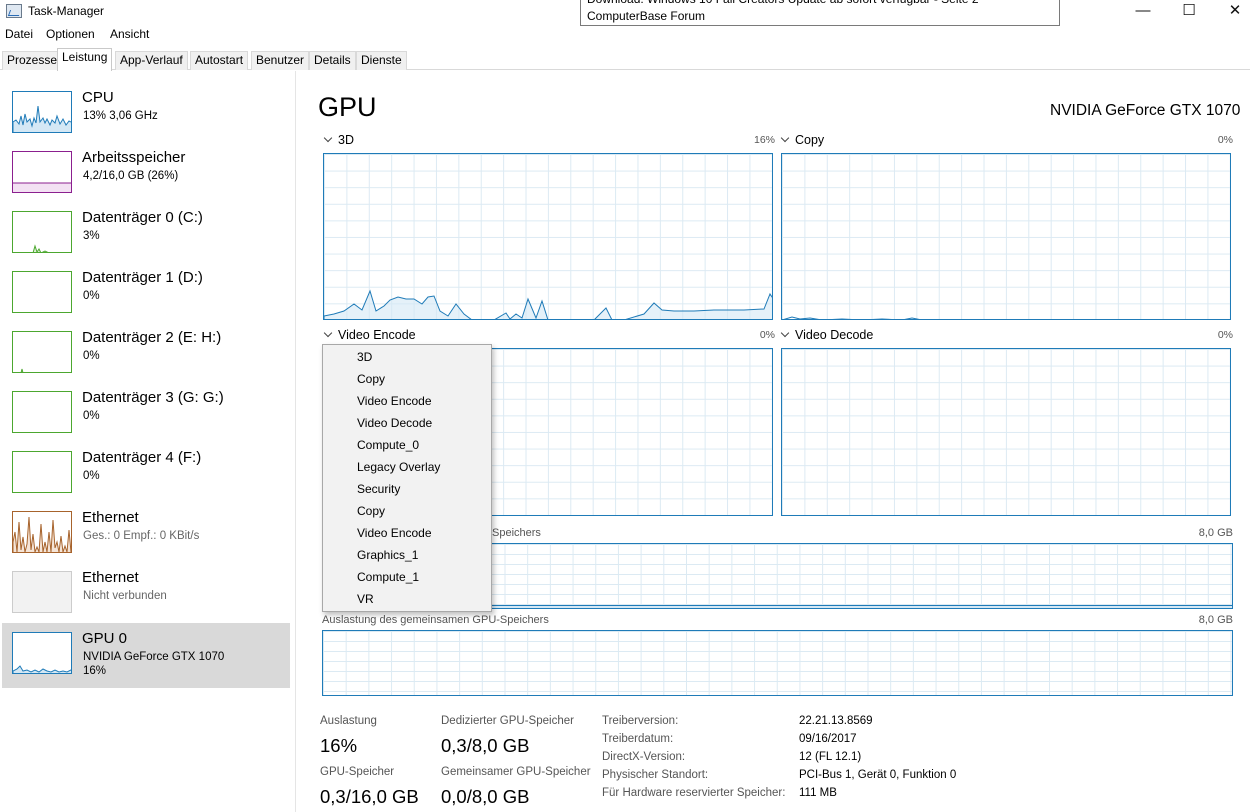  I want to click on dropdown-option-video-decode: Video Decode, so click(394, 423).